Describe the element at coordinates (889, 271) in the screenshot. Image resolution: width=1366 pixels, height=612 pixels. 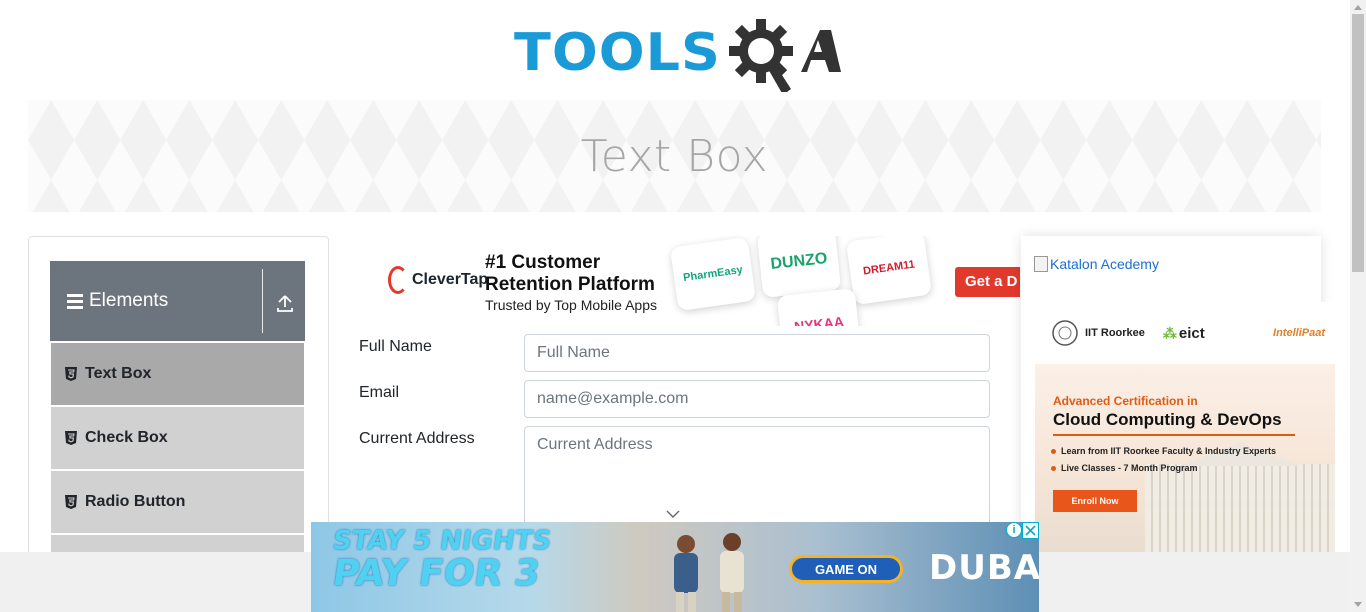
I see `app-tile-dream11: DREAM11` at that location.